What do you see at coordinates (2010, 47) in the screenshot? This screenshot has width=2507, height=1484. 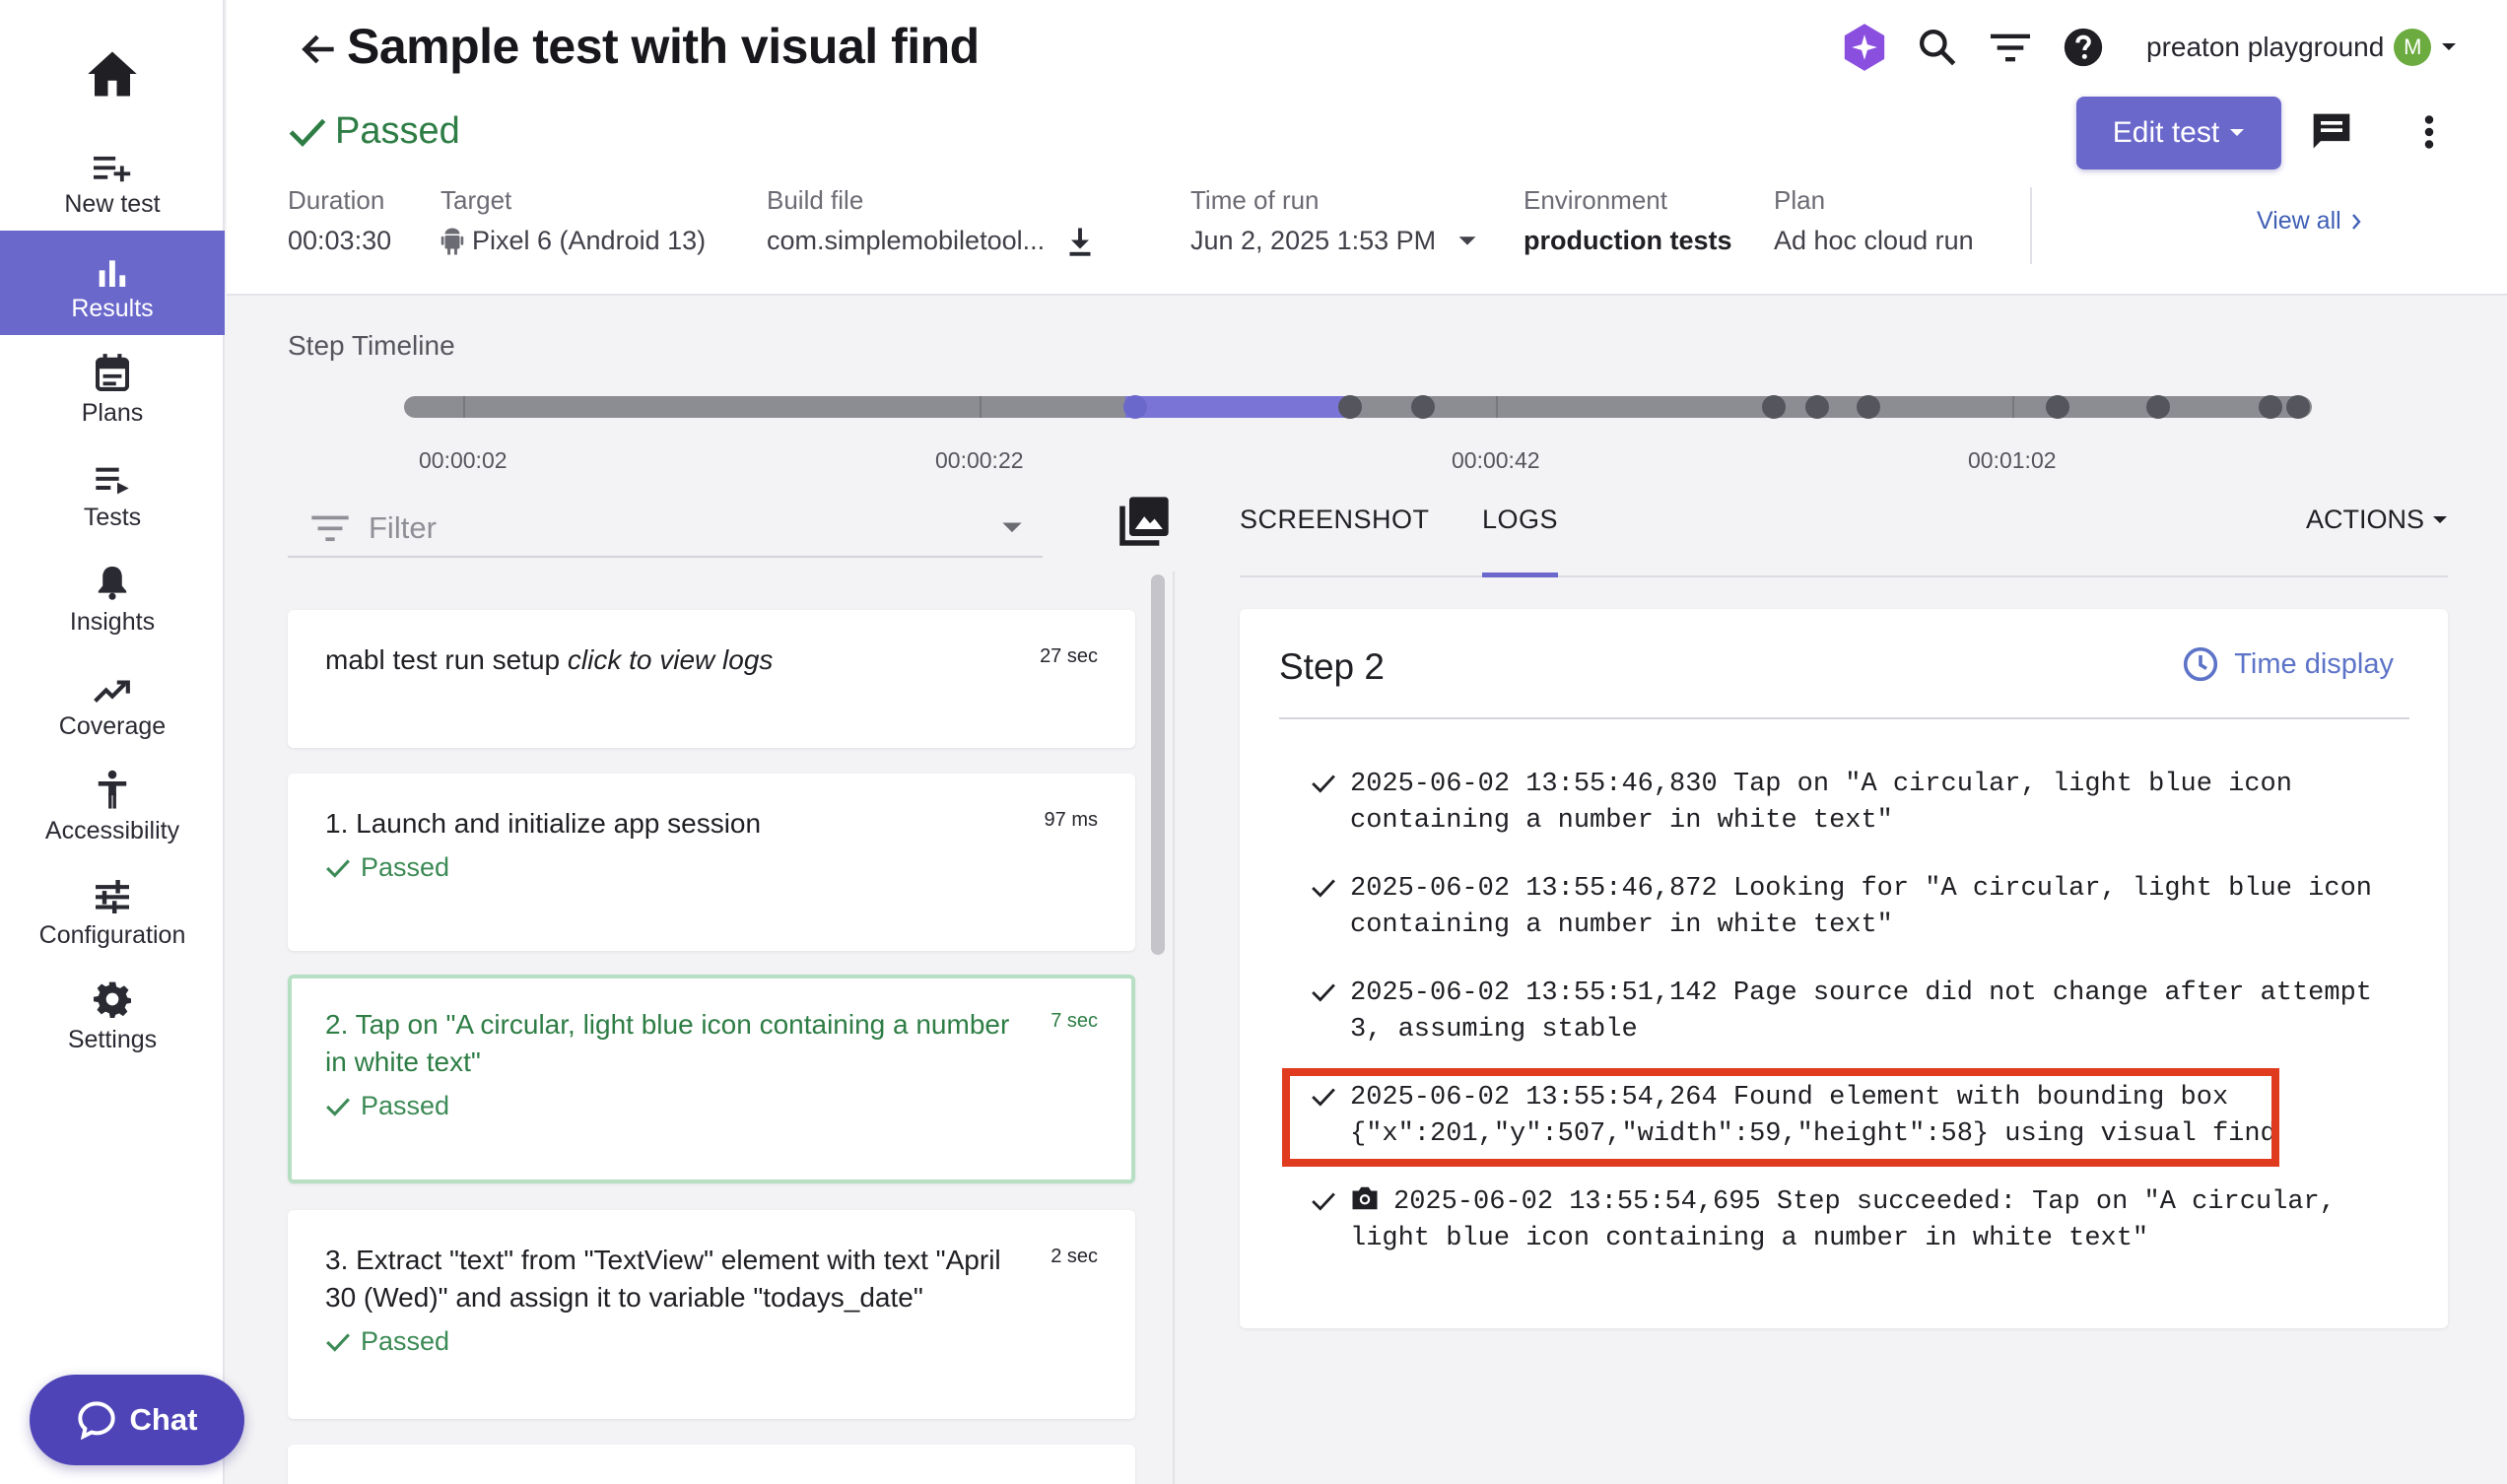 I see `filter-button` at bounding box center [2010, 47].